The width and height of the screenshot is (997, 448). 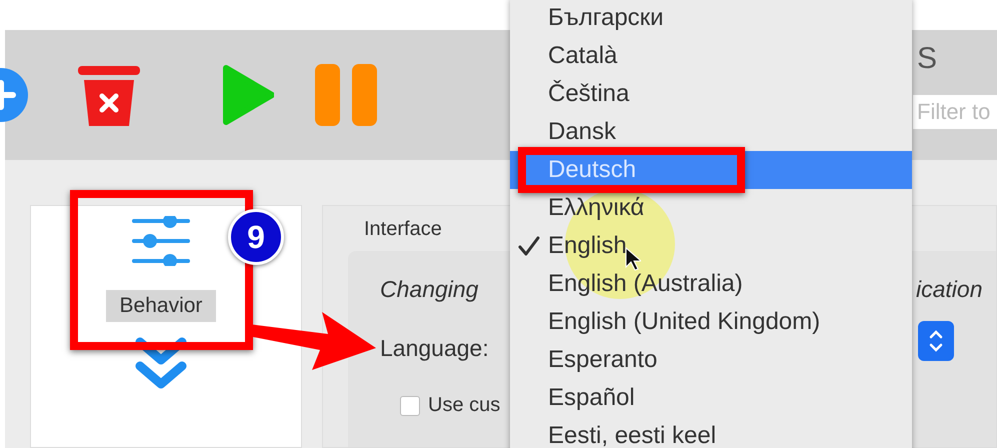 I want to click on language-label: Language:, so click(x=435, y=348).